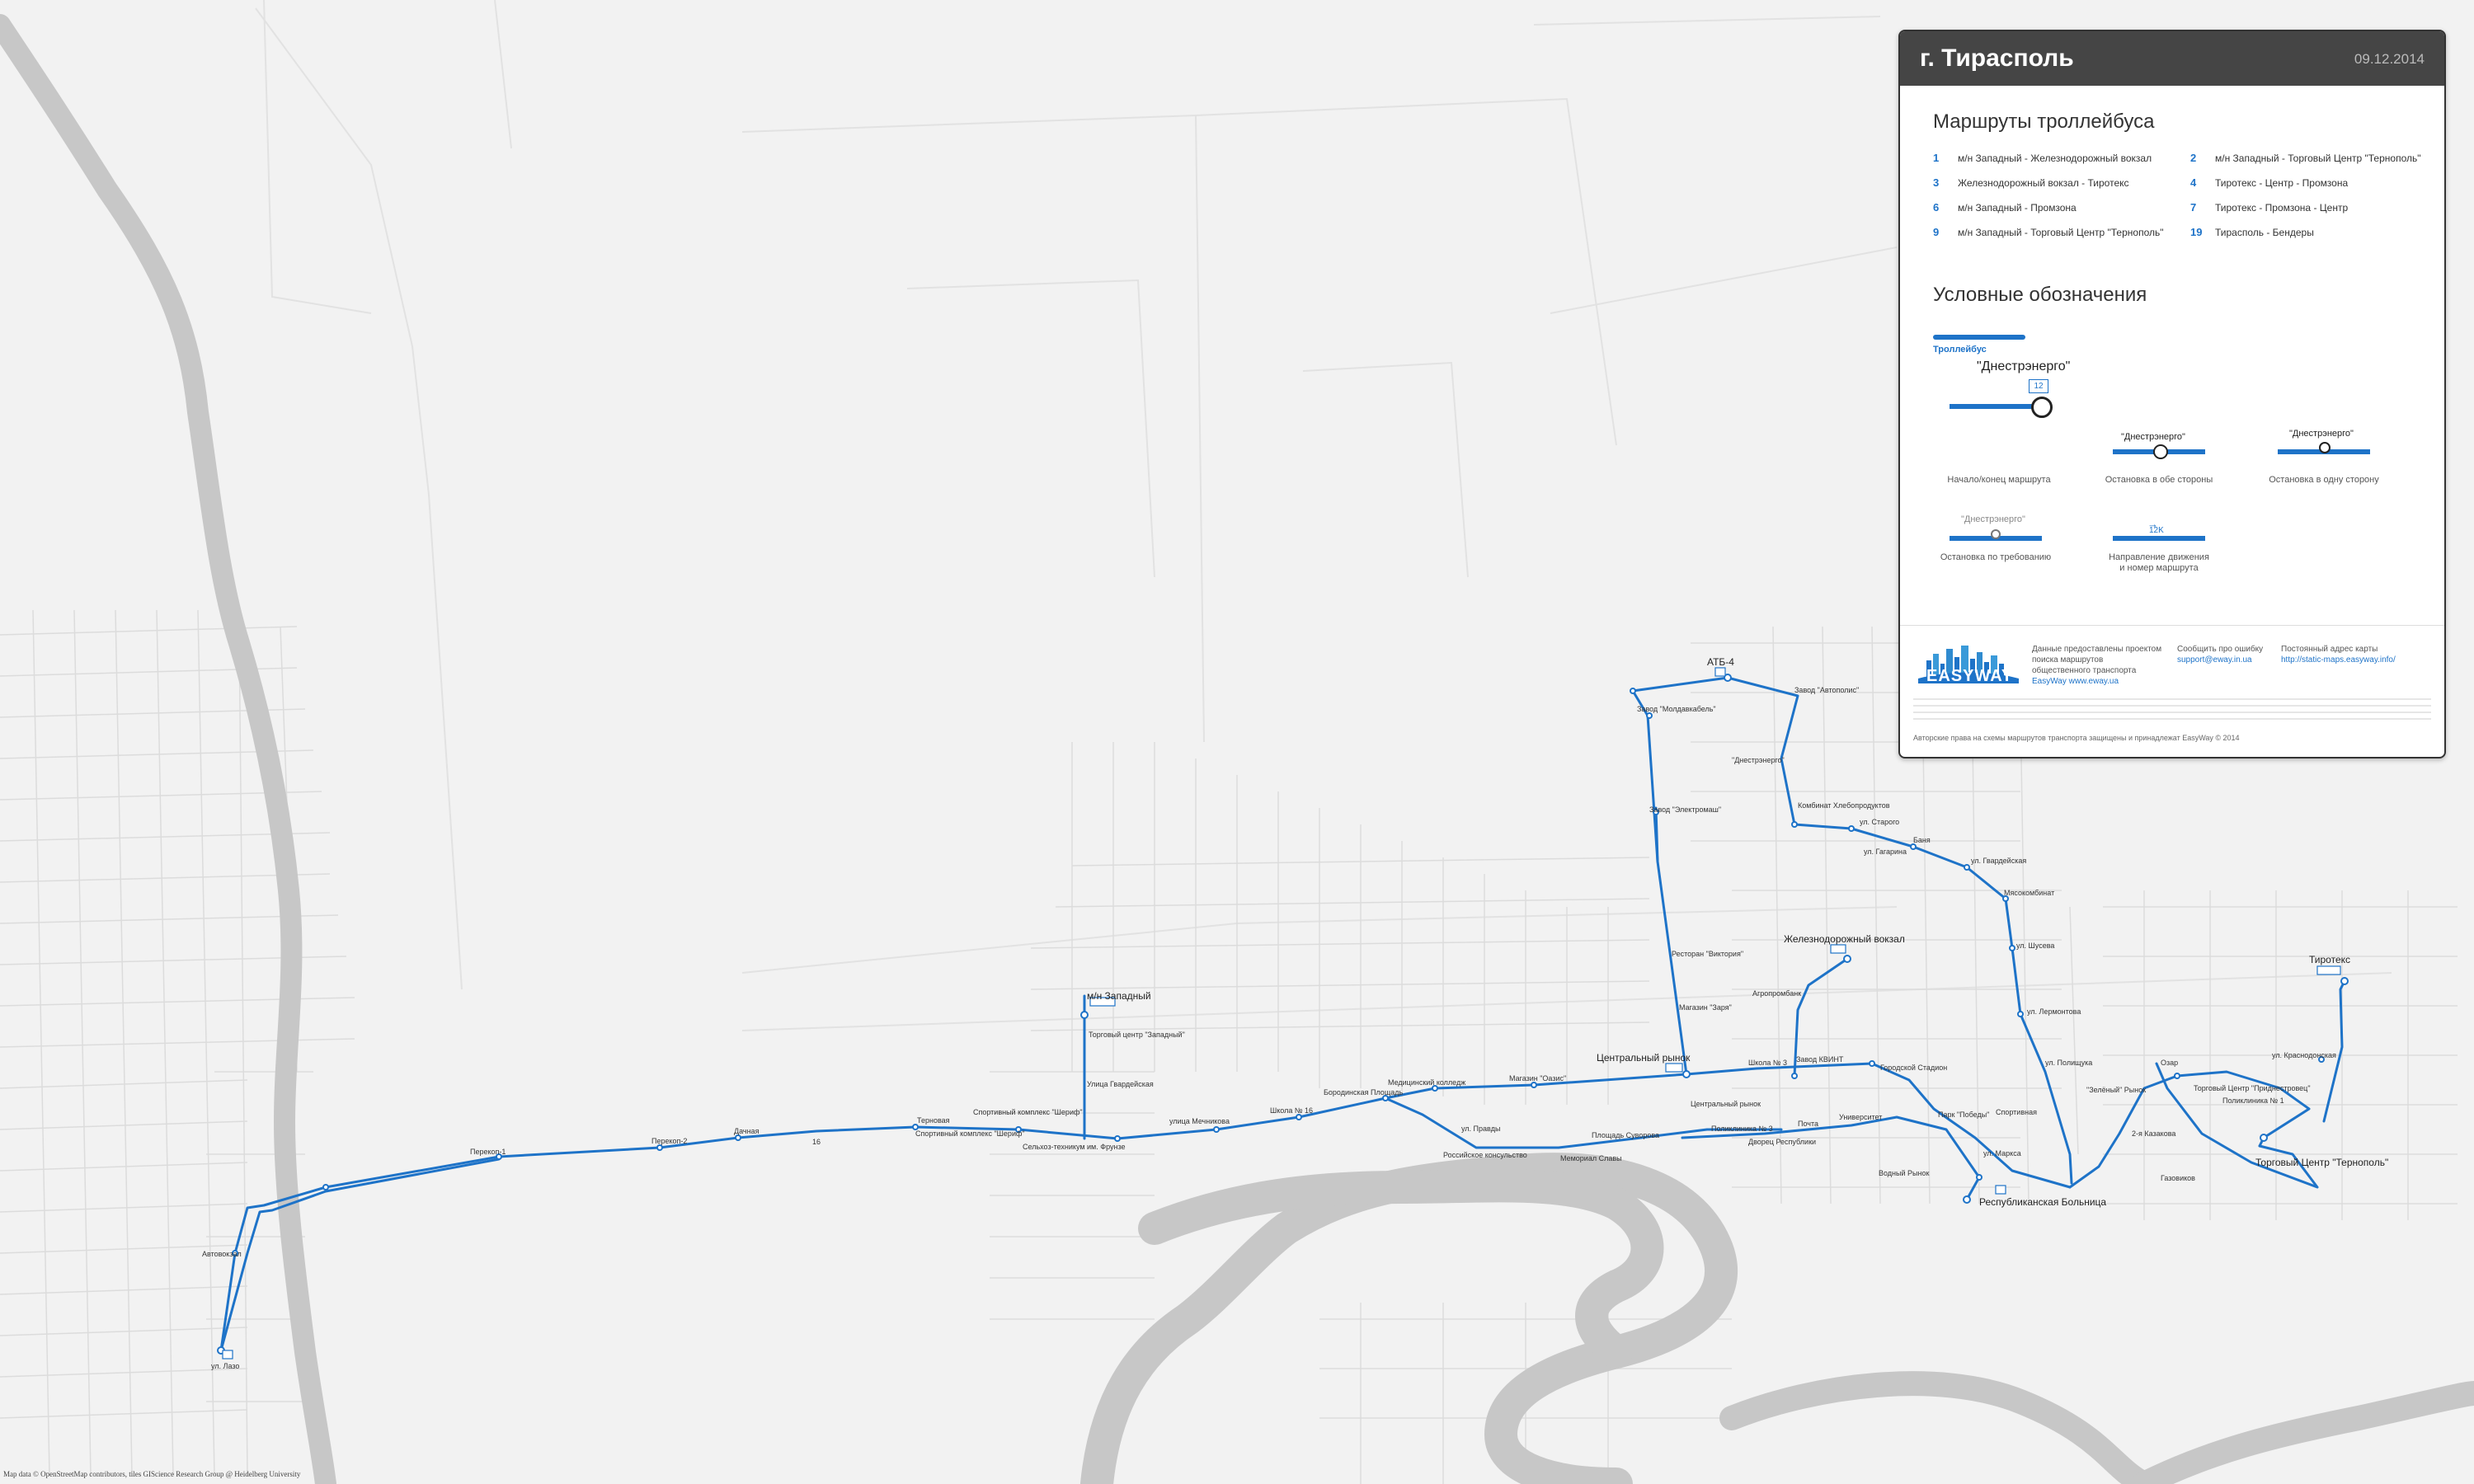  I want to click on stop-label-school3: Школа № 3, so click(1767, 1063).